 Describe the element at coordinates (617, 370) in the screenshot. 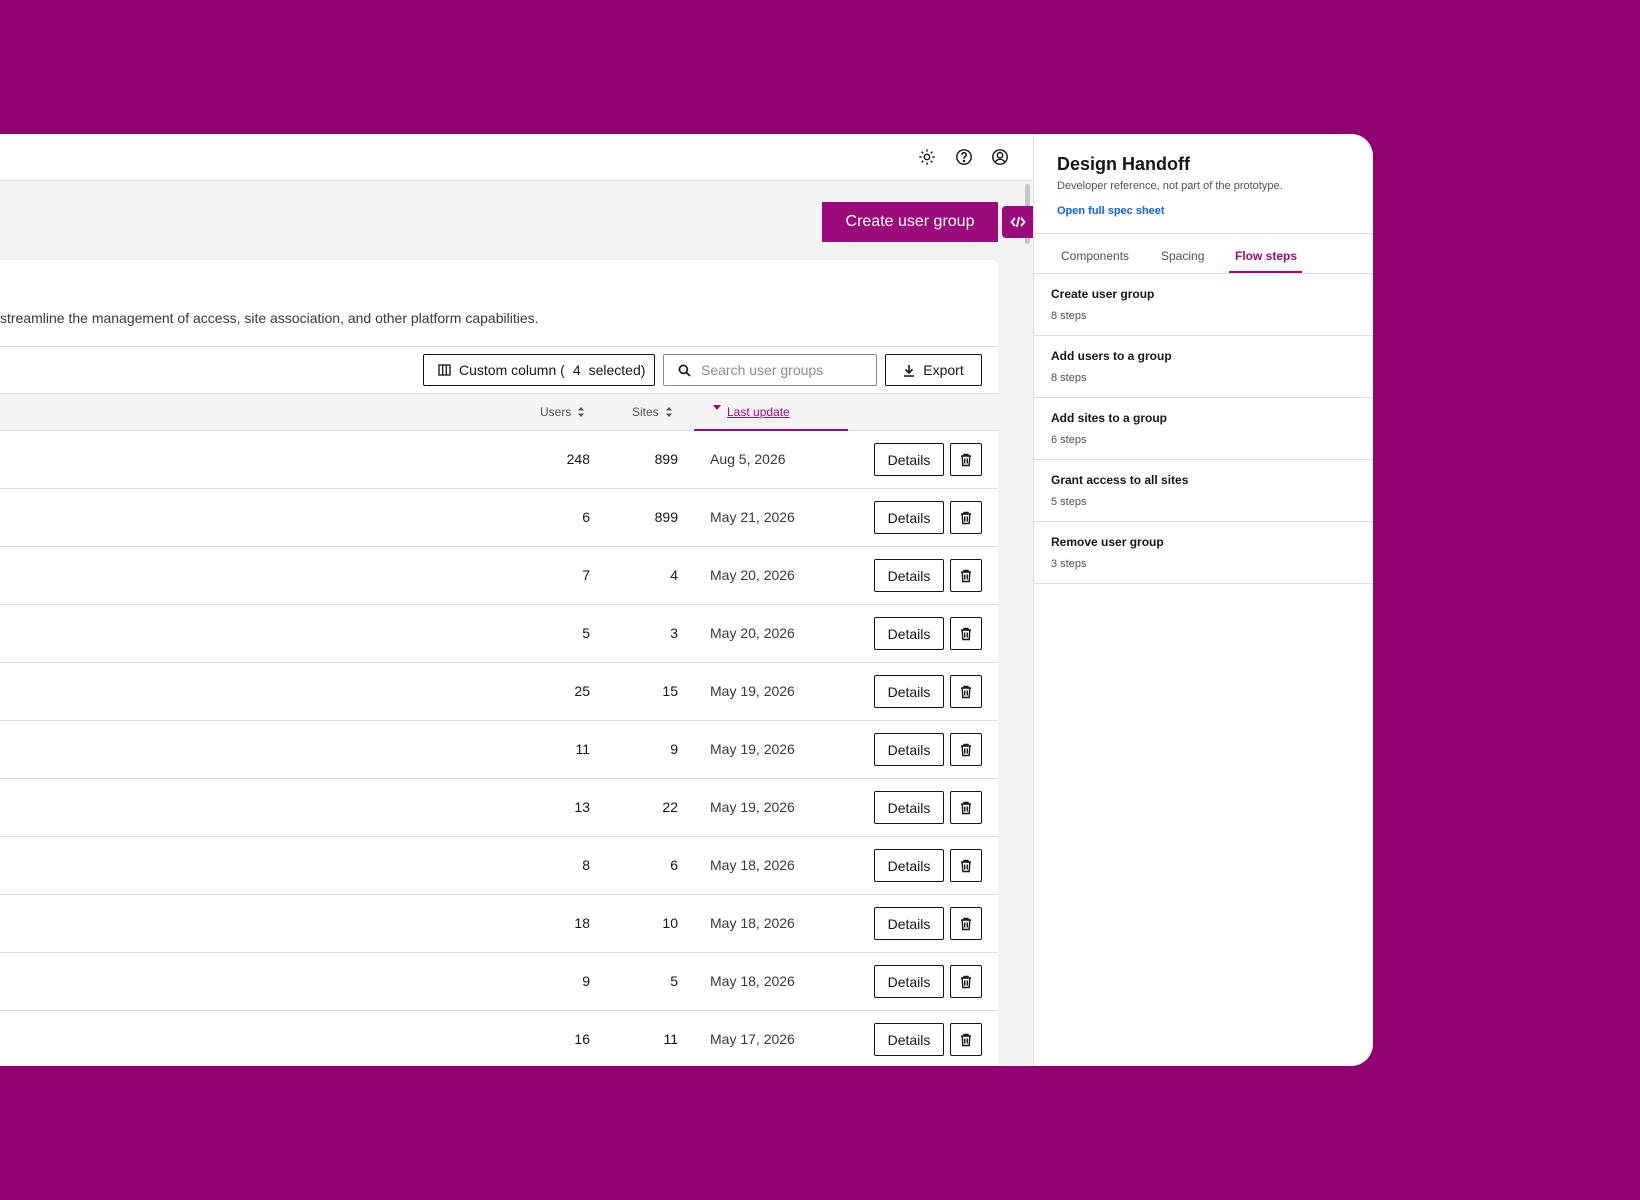

I see `custom-column-suffix: selected)` at that location.